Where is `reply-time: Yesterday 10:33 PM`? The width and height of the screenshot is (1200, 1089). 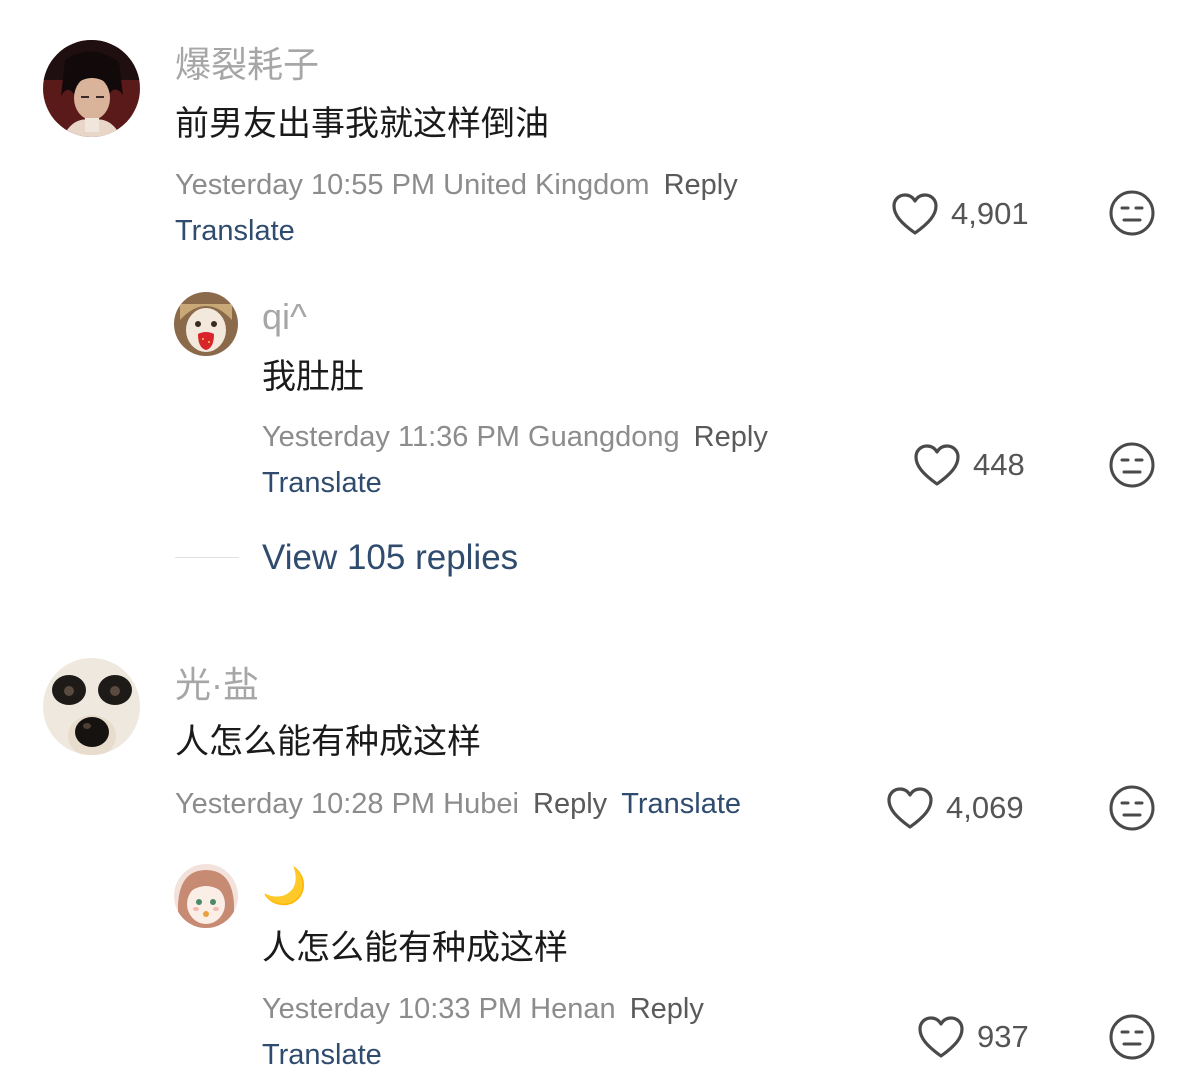
reply-time: Yesterday 10:33 PM is located at coordinates (392, 1009).